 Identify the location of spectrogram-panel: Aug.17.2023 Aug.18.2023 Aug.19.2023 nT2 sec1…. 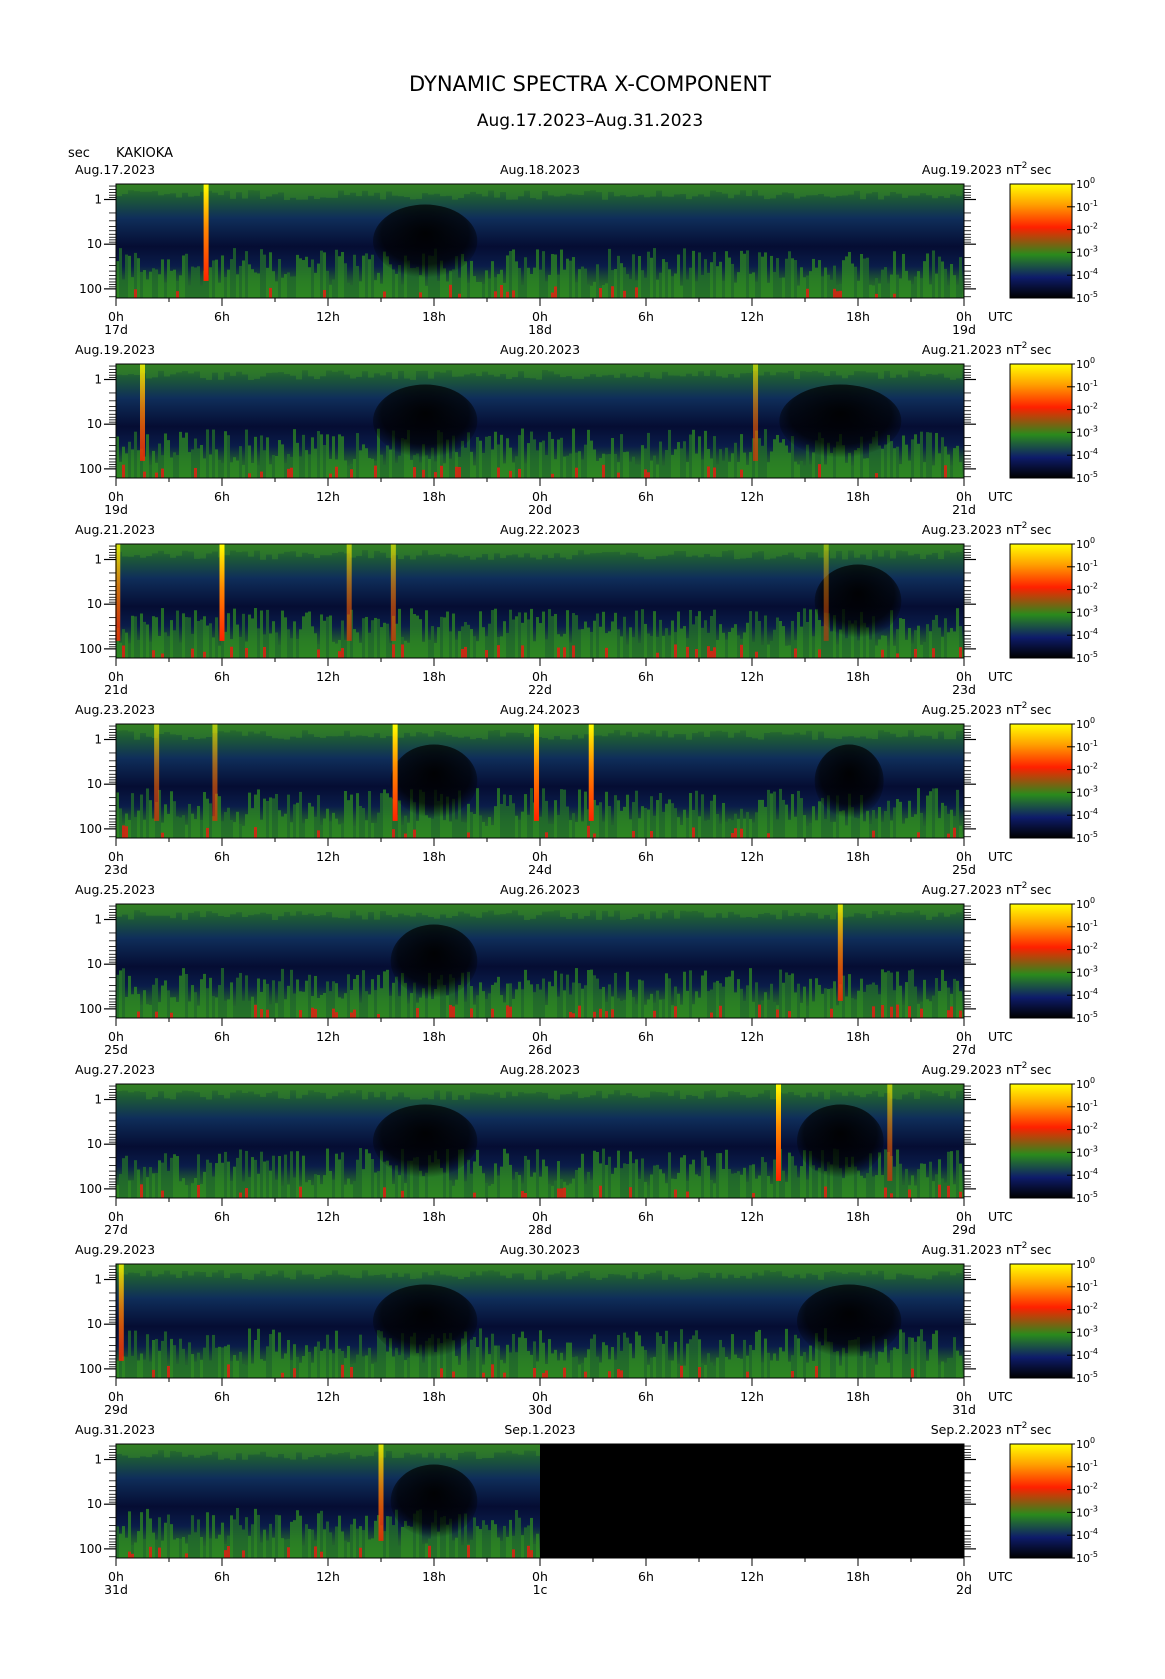
(586, 249).